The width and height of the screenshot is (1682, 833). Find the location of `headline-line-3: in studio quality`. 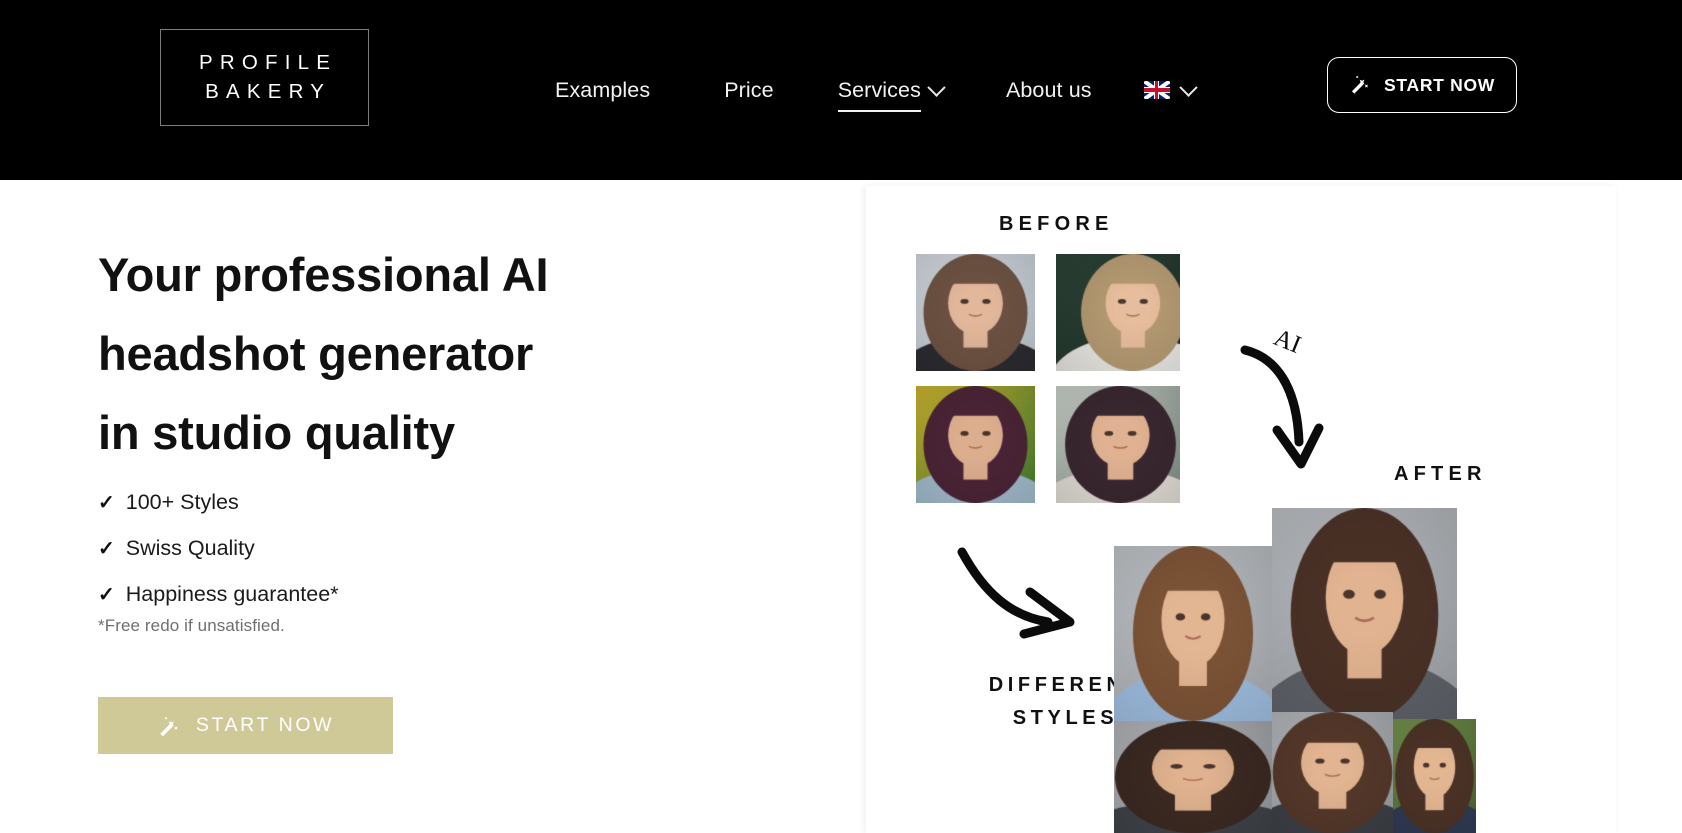

headline-line-3: in studio quality is located at coordinates (276, 432).